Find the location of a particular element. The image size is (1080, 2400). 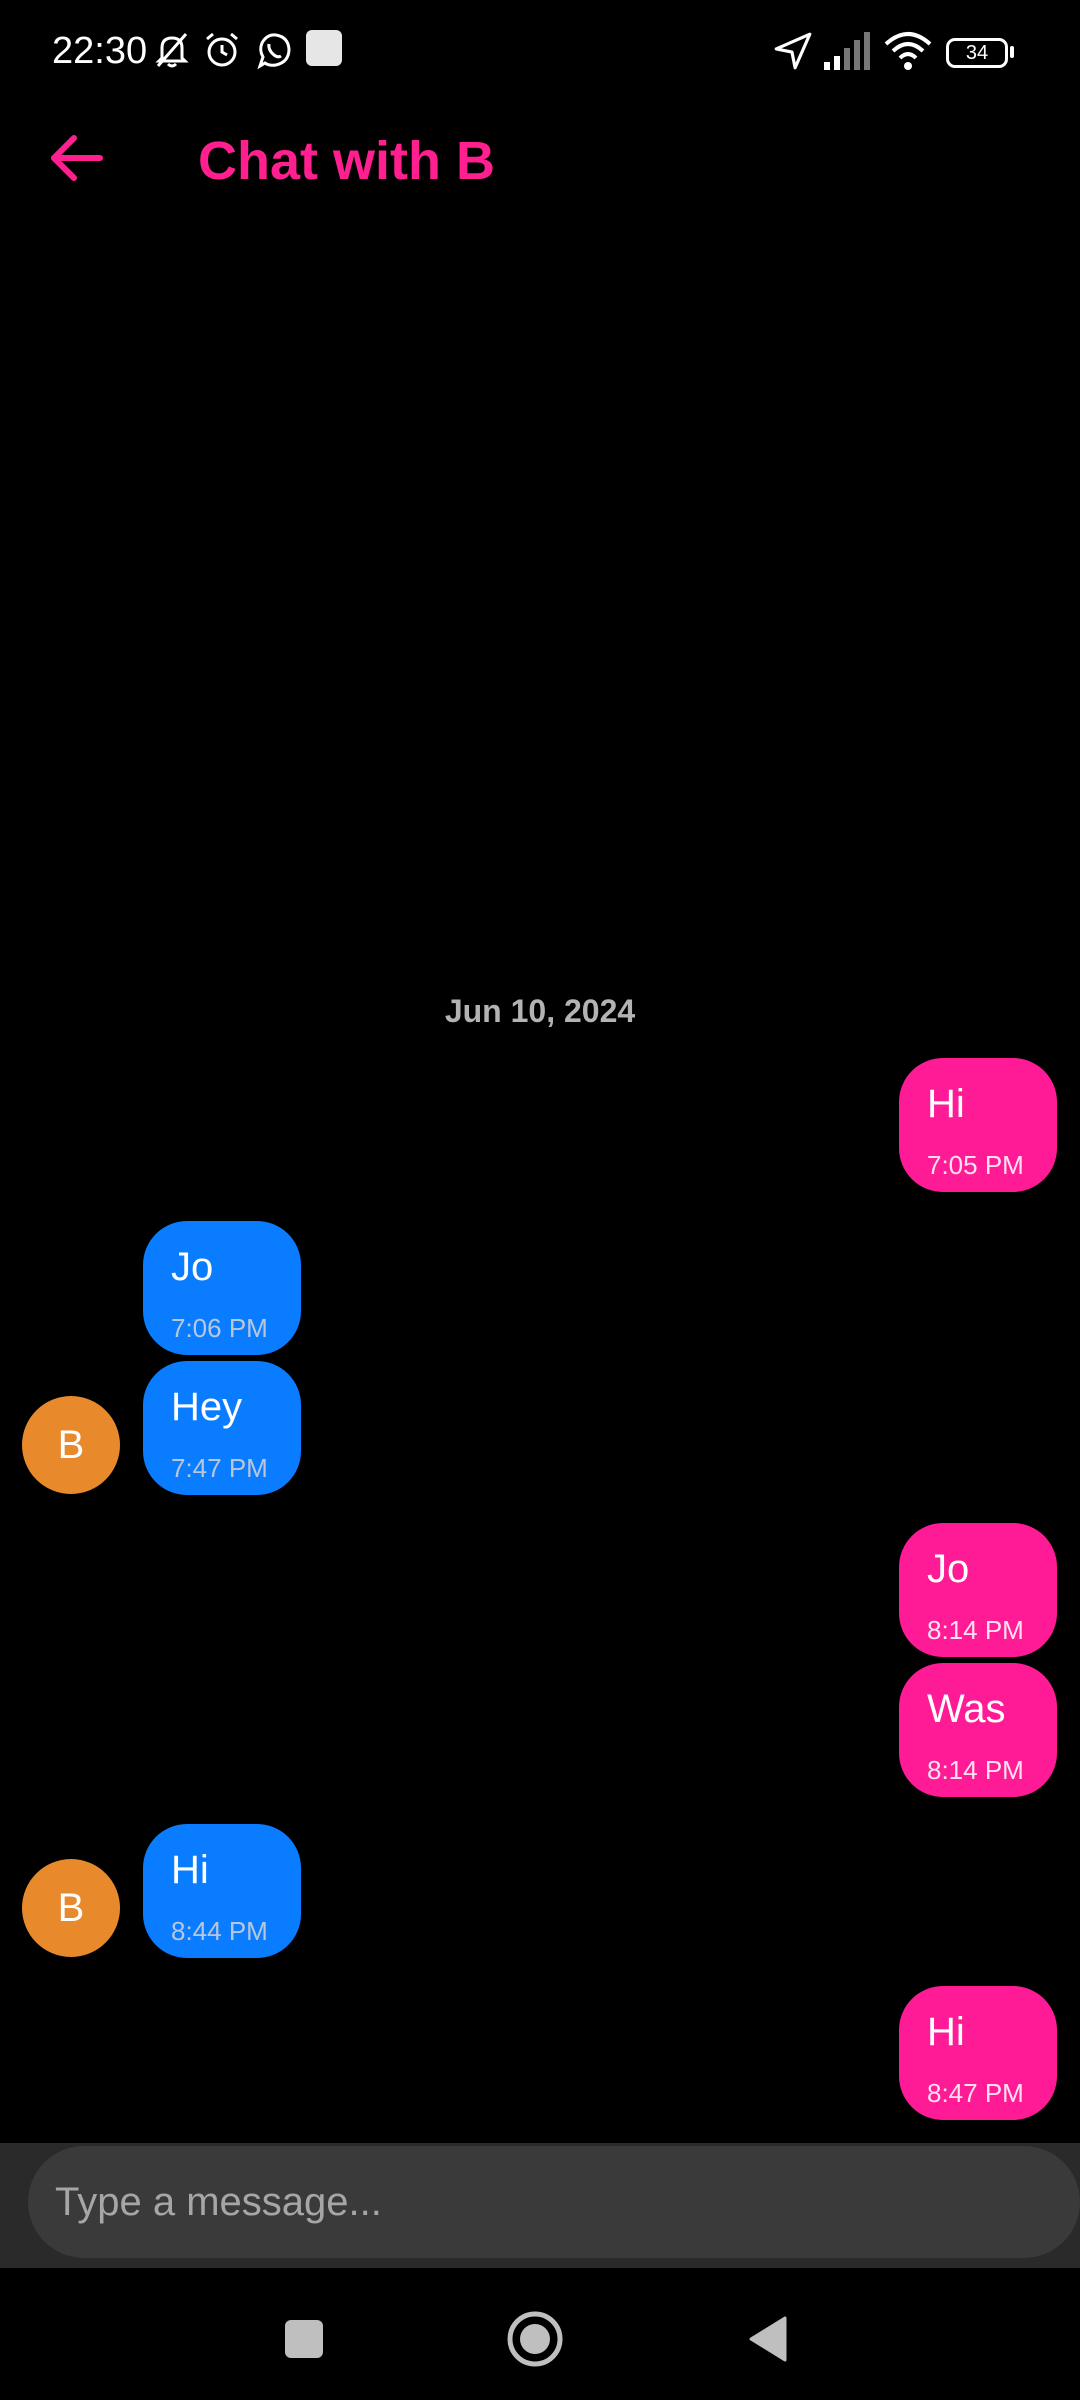

back-triangle-icon is located at coordinates (768, 2339).